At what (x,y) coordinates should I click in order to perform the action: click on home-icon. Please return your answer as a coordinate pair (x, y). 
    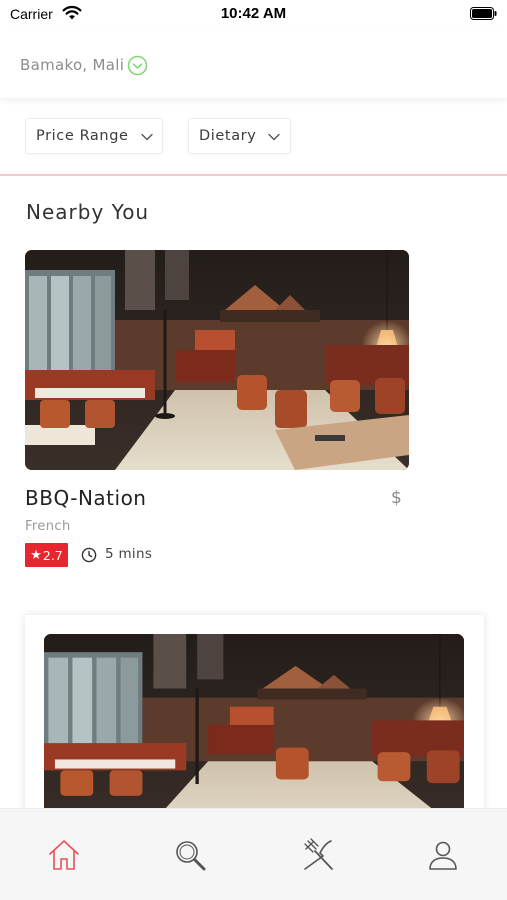
    Looking at the image, I should click on (64, 855).